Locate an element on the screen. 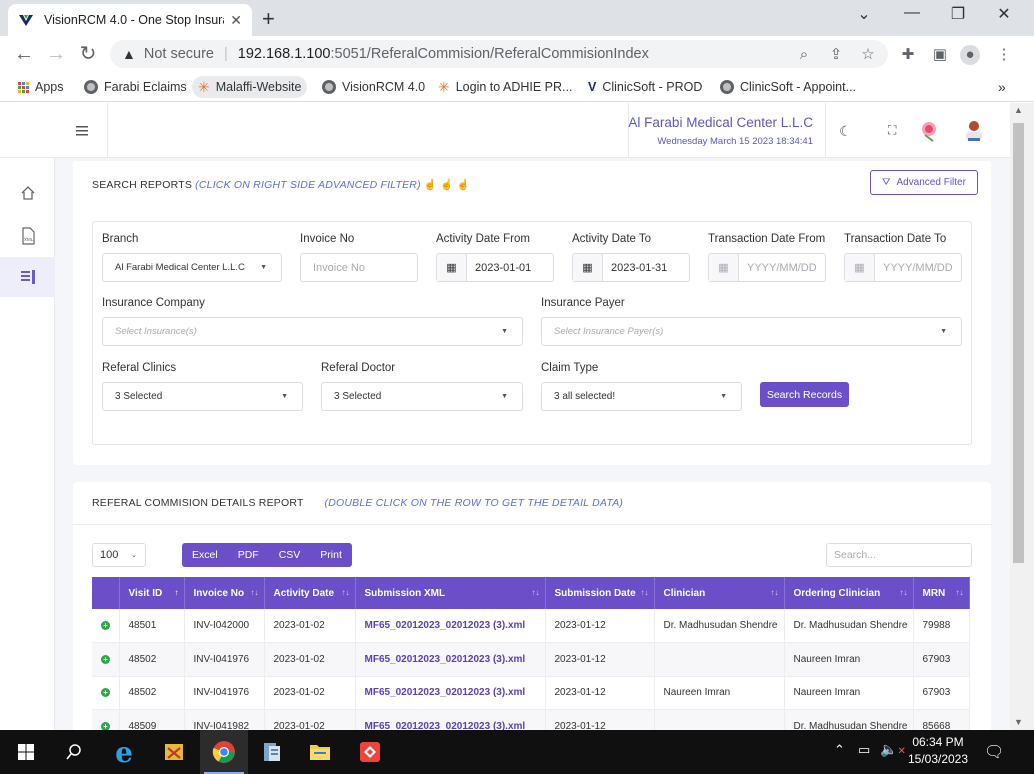 Image resolution: width=1034 pixels, height=774 pixels. insurance-payer-select: Select Insurance Payer(s) ▼ is located at coordinates (751, 331).